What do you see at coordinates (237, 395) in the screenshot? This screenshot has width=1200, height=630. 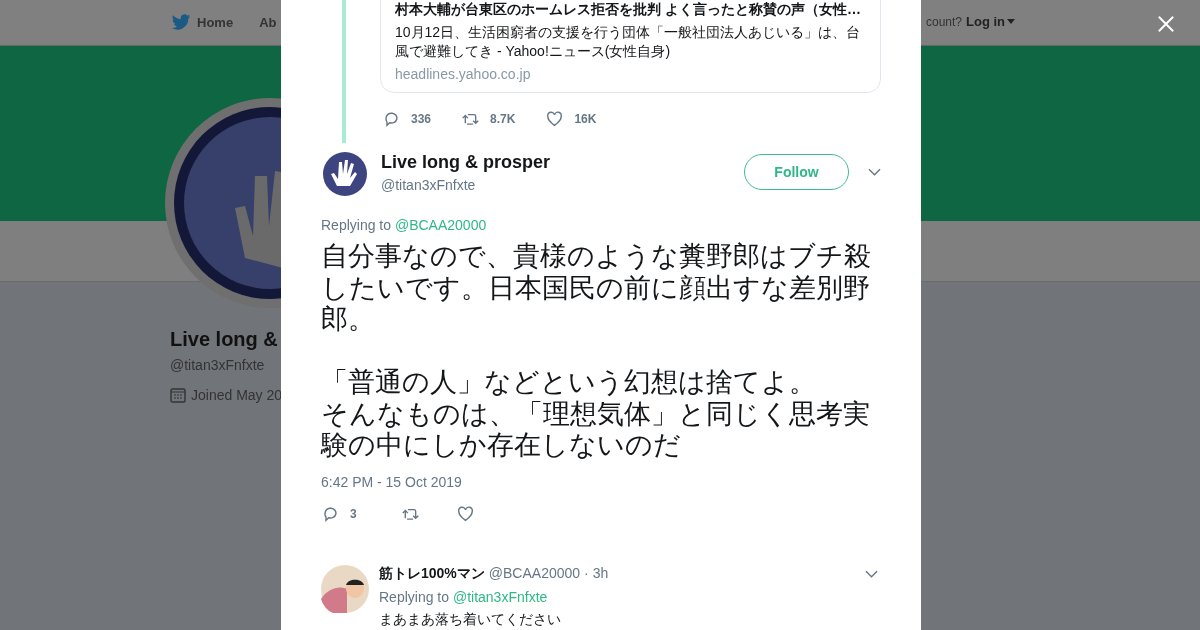 I see `joined-date: Joined May 20` at bounding box center [237, 395].